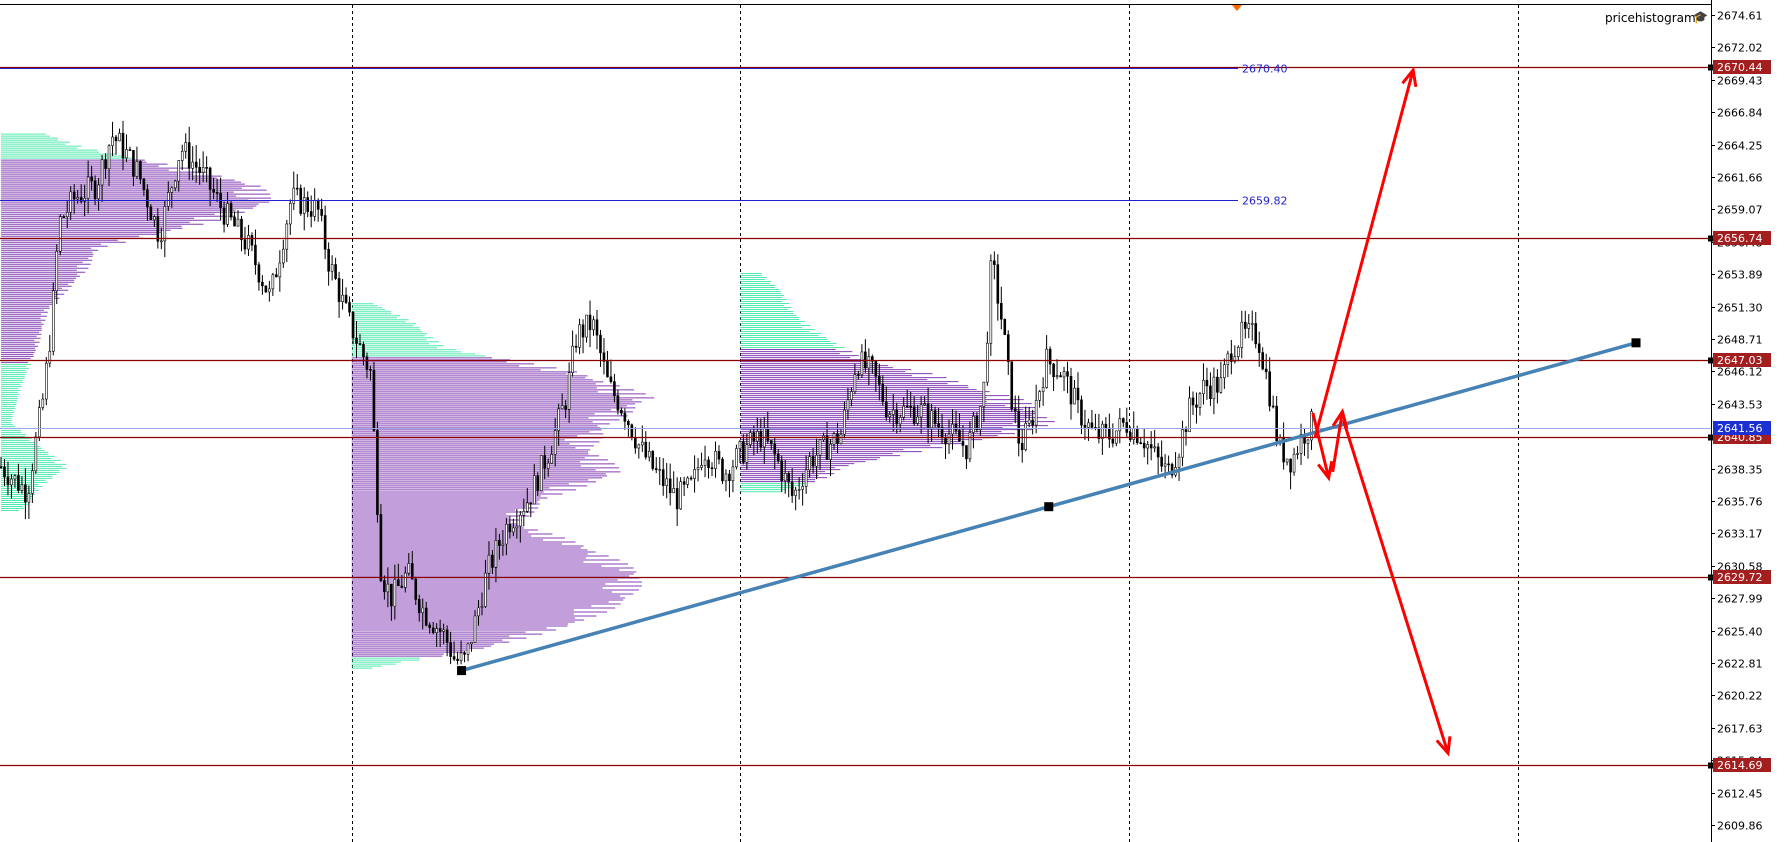  Describe the element at coordinates (1740, 275) in the screenshot. I see `price-axis-tick-label: 2653.89` at that location.